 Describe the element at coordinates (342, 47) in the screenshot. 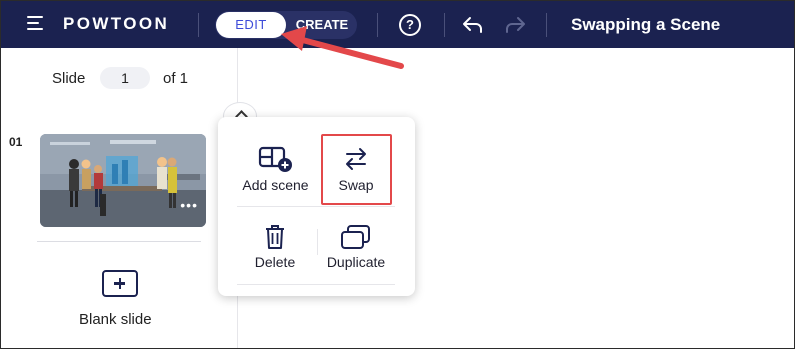

I see `annotation-arrow-icon` at that location.